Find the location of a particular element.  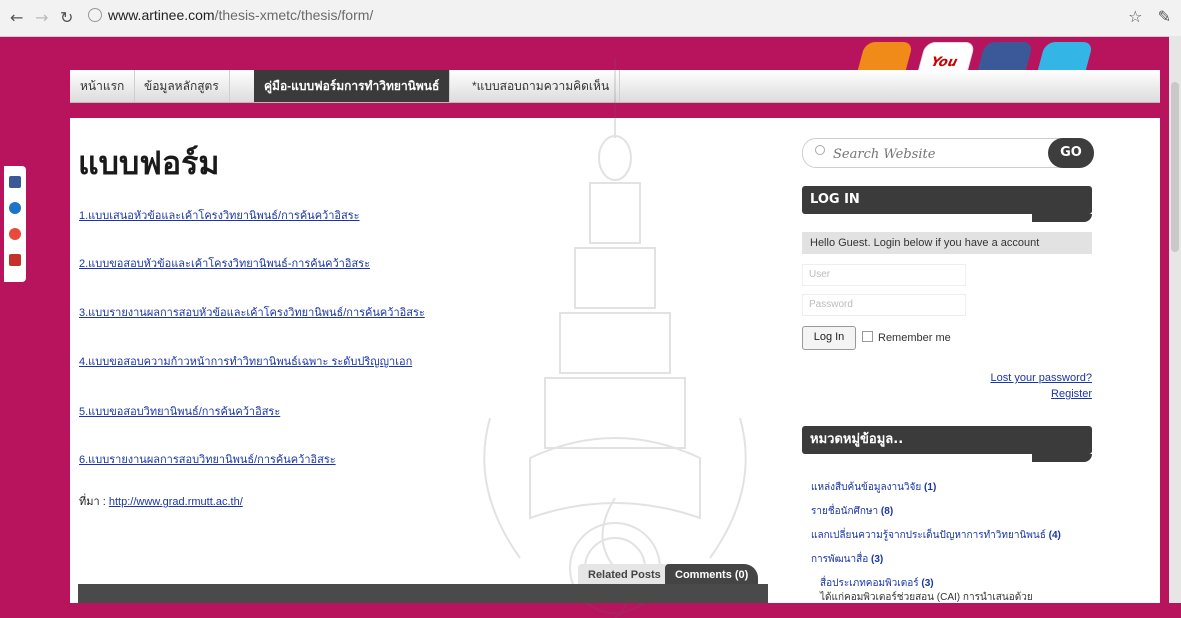

ie-share-icon is located at coordinates (15, 208).